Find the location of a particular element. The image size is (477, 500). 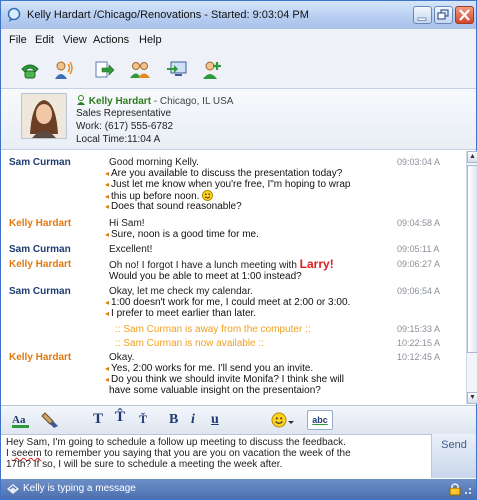

bold-icon: B is located at coordinates (173, 422).